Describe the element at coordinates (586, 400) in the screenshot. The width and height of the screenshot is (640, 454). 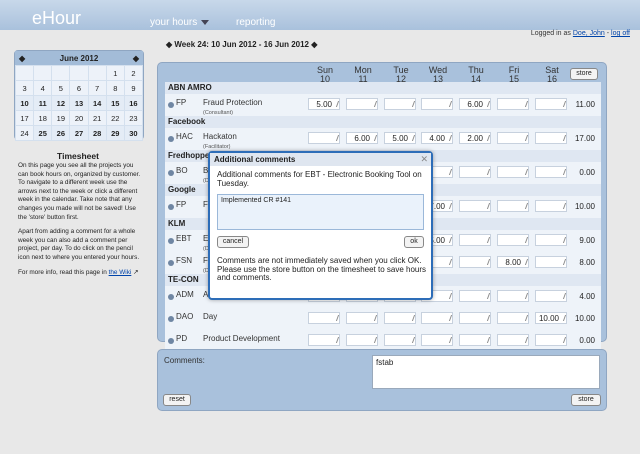
I see `comments-store-button: store` at that location.